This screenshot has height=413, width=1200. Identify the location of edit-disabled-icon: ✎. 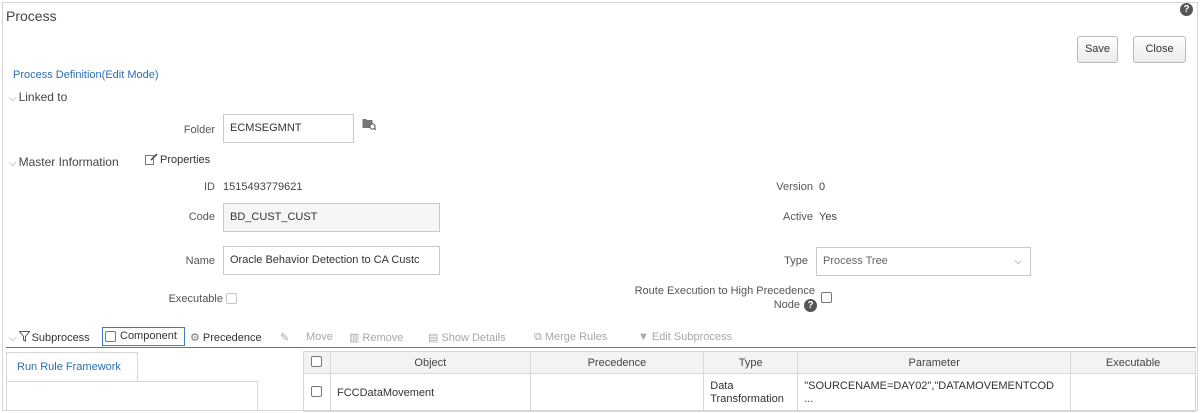
(285, 338).